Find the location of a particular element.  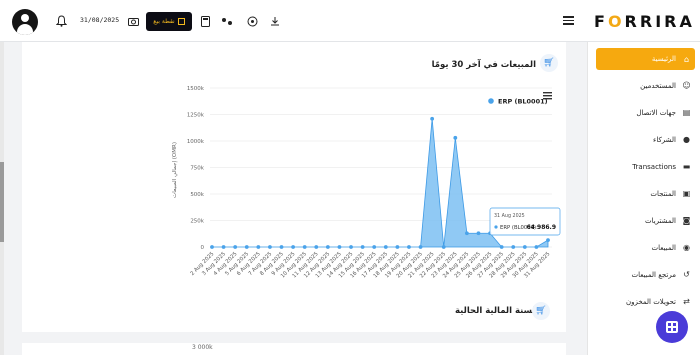

sidebar-item-3: جهات الاتصال ▤ is located at coordinates (645, 112).